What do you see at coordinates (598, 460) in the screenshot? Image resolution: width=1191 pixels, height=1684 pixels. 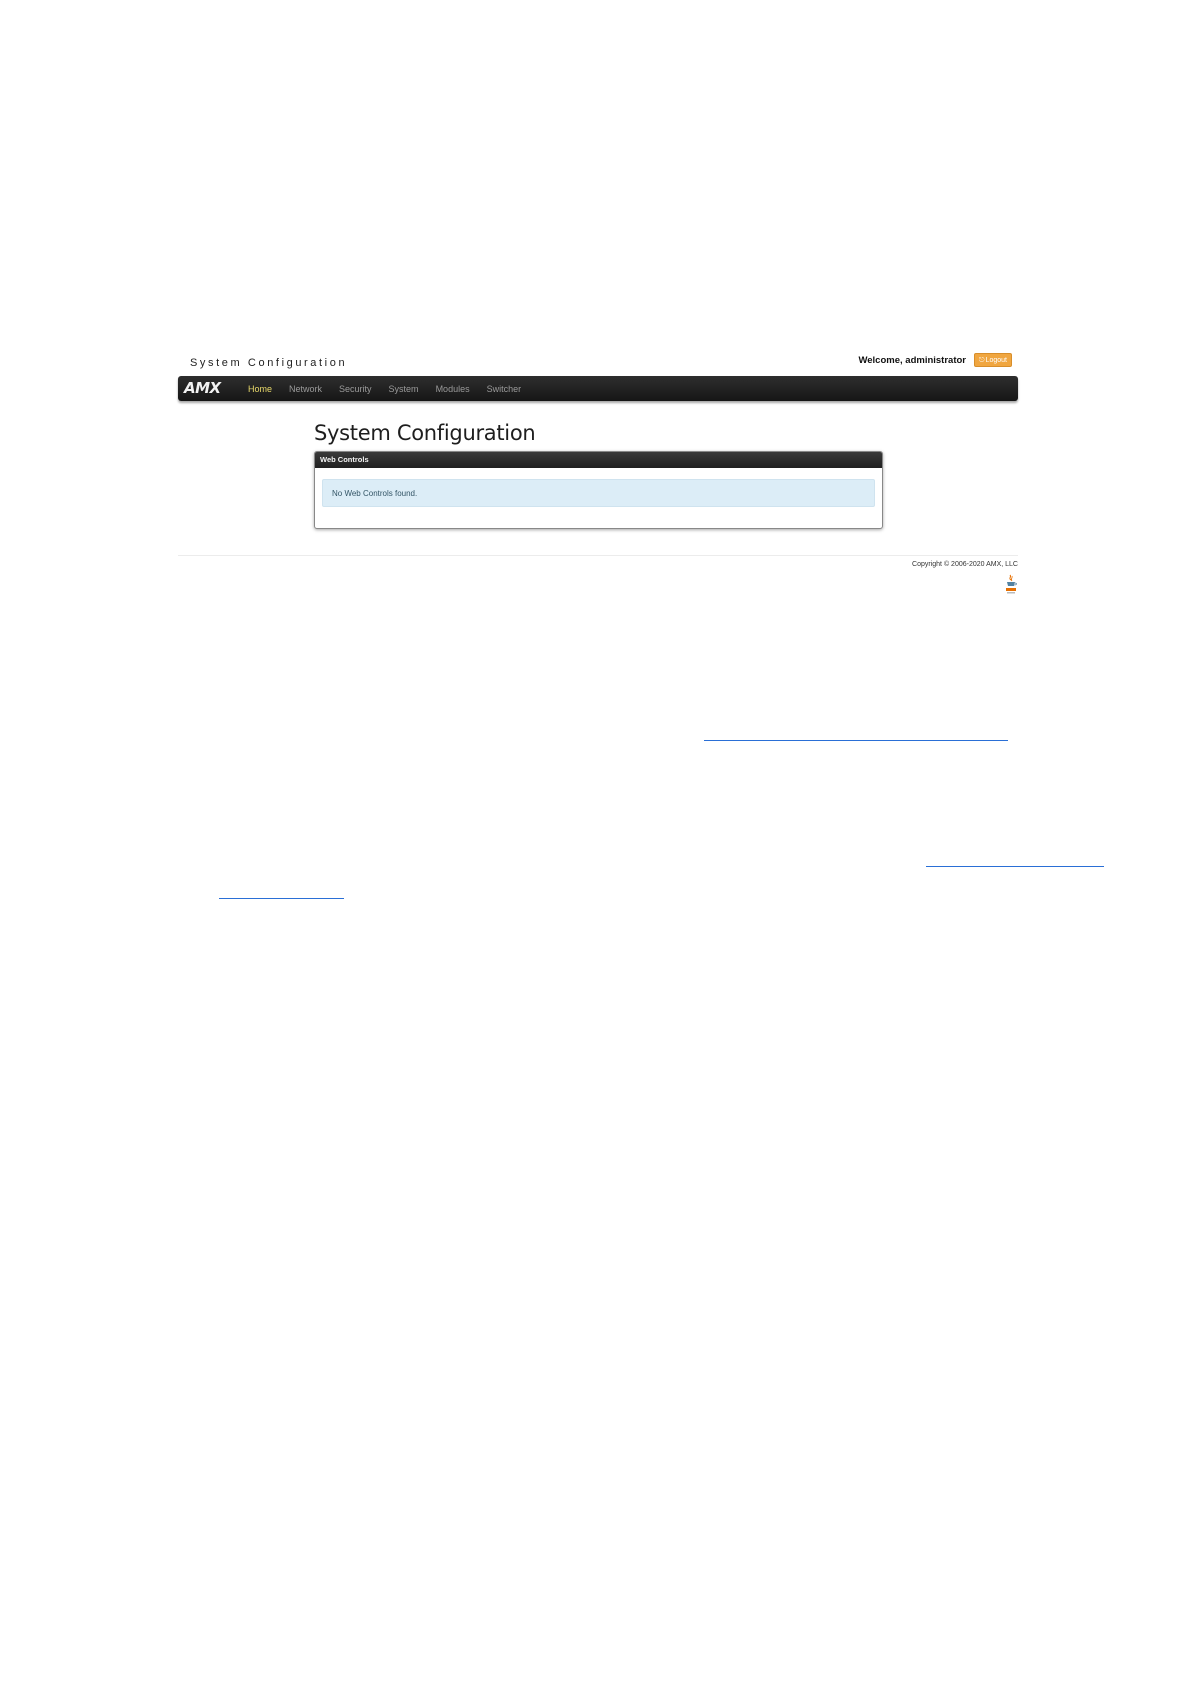 I see `panel-header: Web Controls` at bounding box center [598, 460].